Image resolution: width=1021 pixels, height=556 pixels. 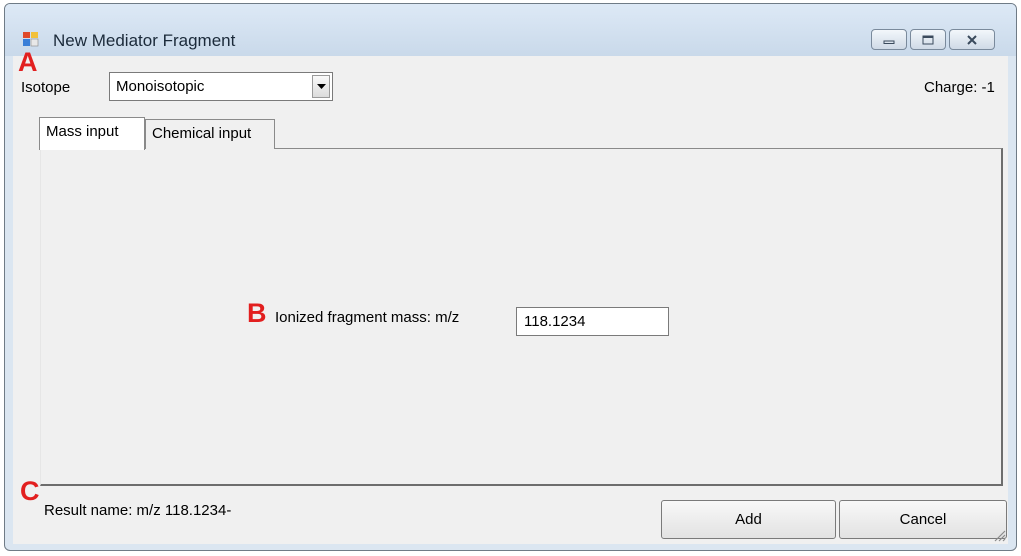 I want to click on window-title: New Mediator Fragment, so click(x=144, y=40).